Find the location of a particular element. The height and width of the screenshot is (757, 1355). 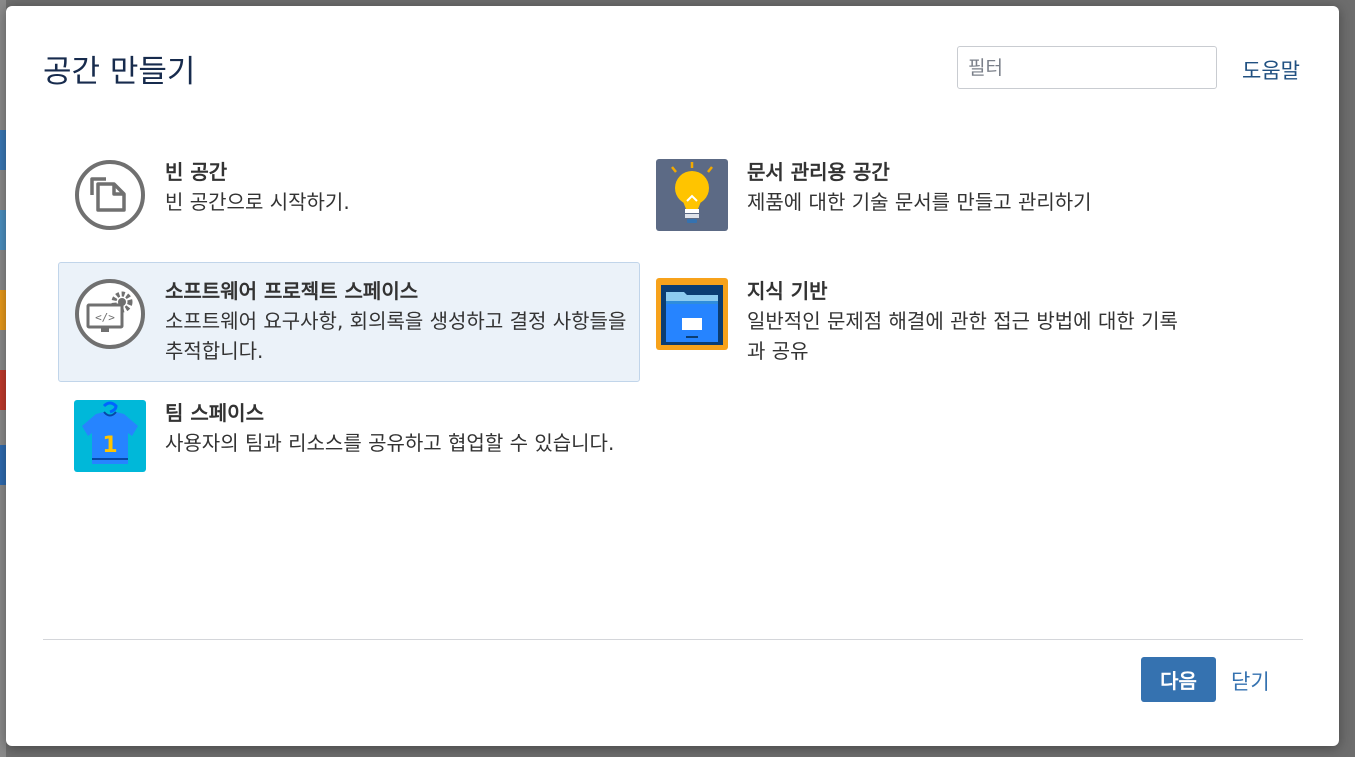

team-jersey-icon: 1 is located at coordinates (110, 436).